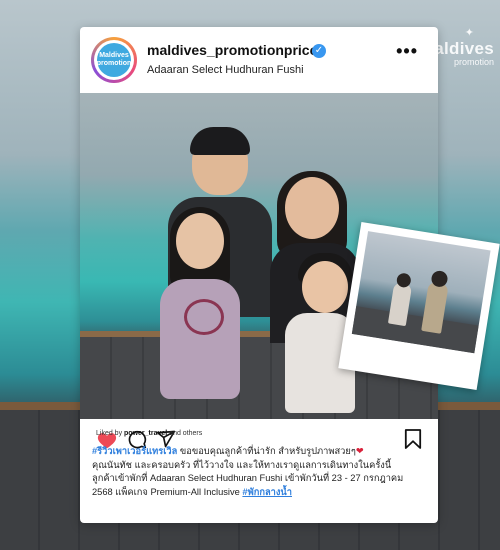 This screenshot has width=500, height=550. I want to click on polaroid-photo, so click(419, 306).